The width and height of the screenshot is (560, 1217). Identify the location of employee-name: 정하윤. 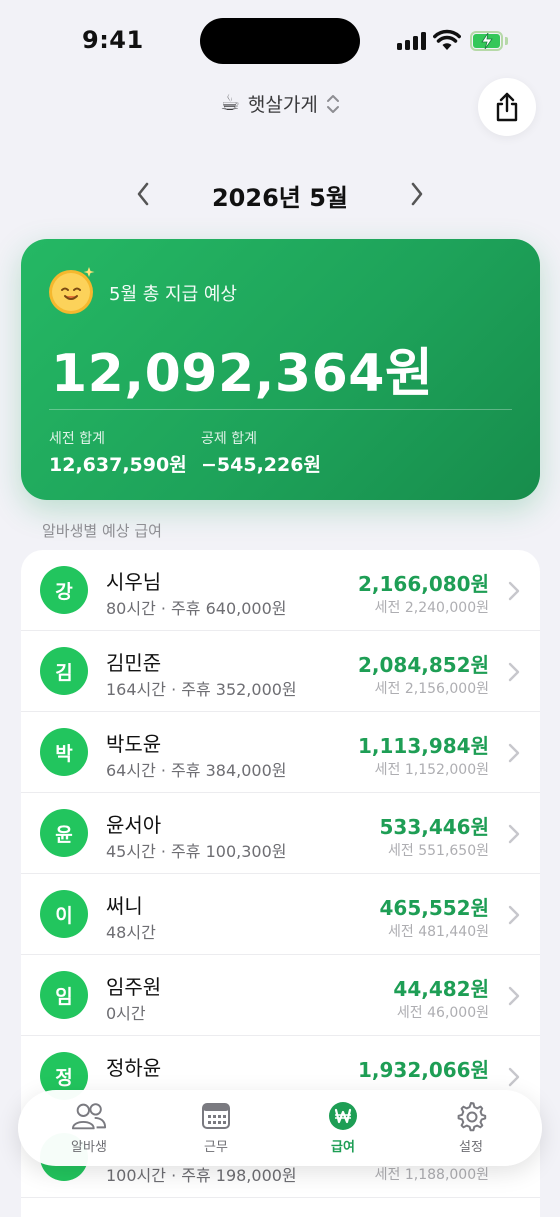
(134, 1068).